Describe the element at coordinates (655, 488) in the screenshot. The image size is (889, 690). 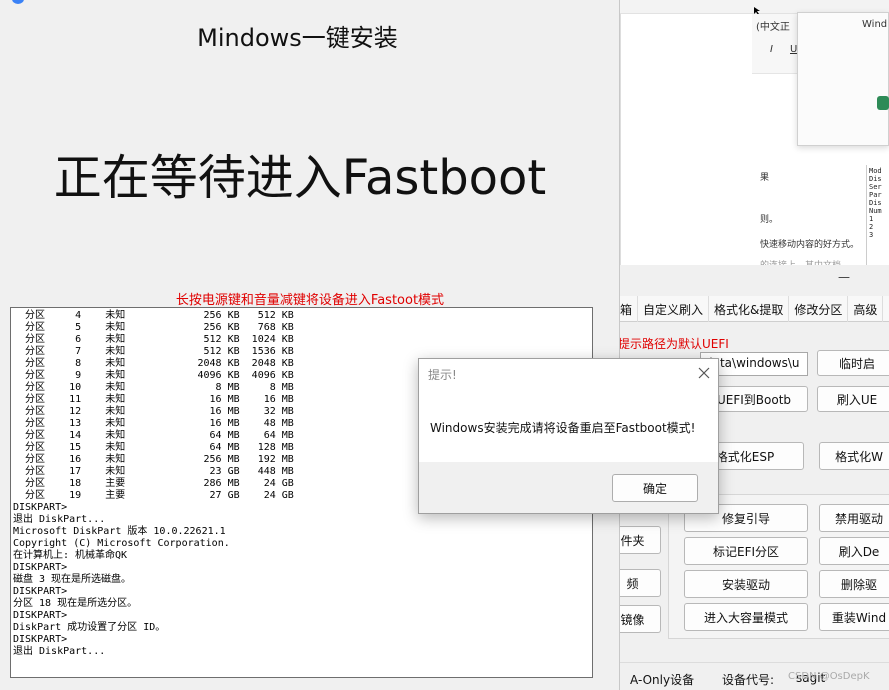
I see `ok-button: 确定` at that location.